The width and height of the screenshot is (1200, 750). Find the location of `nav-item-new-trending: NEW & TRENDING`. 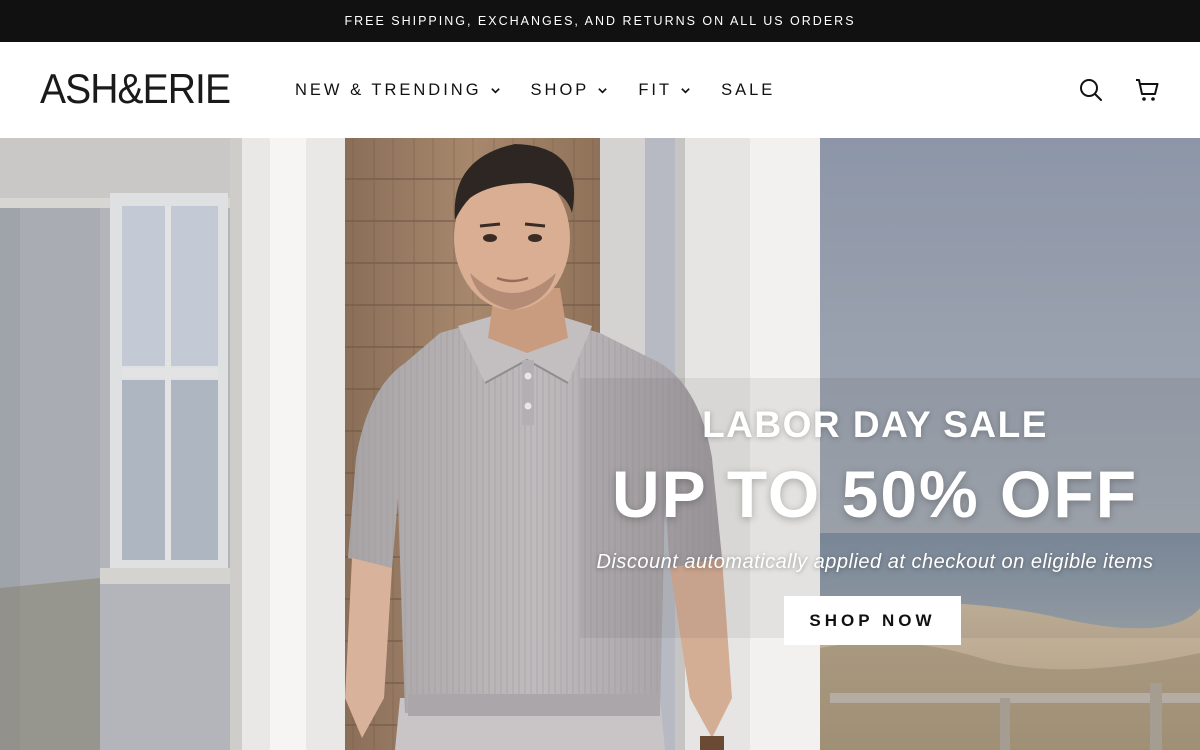

nav-item-new-trending: NEW & TRENDING is located at coordinates (398, 90).